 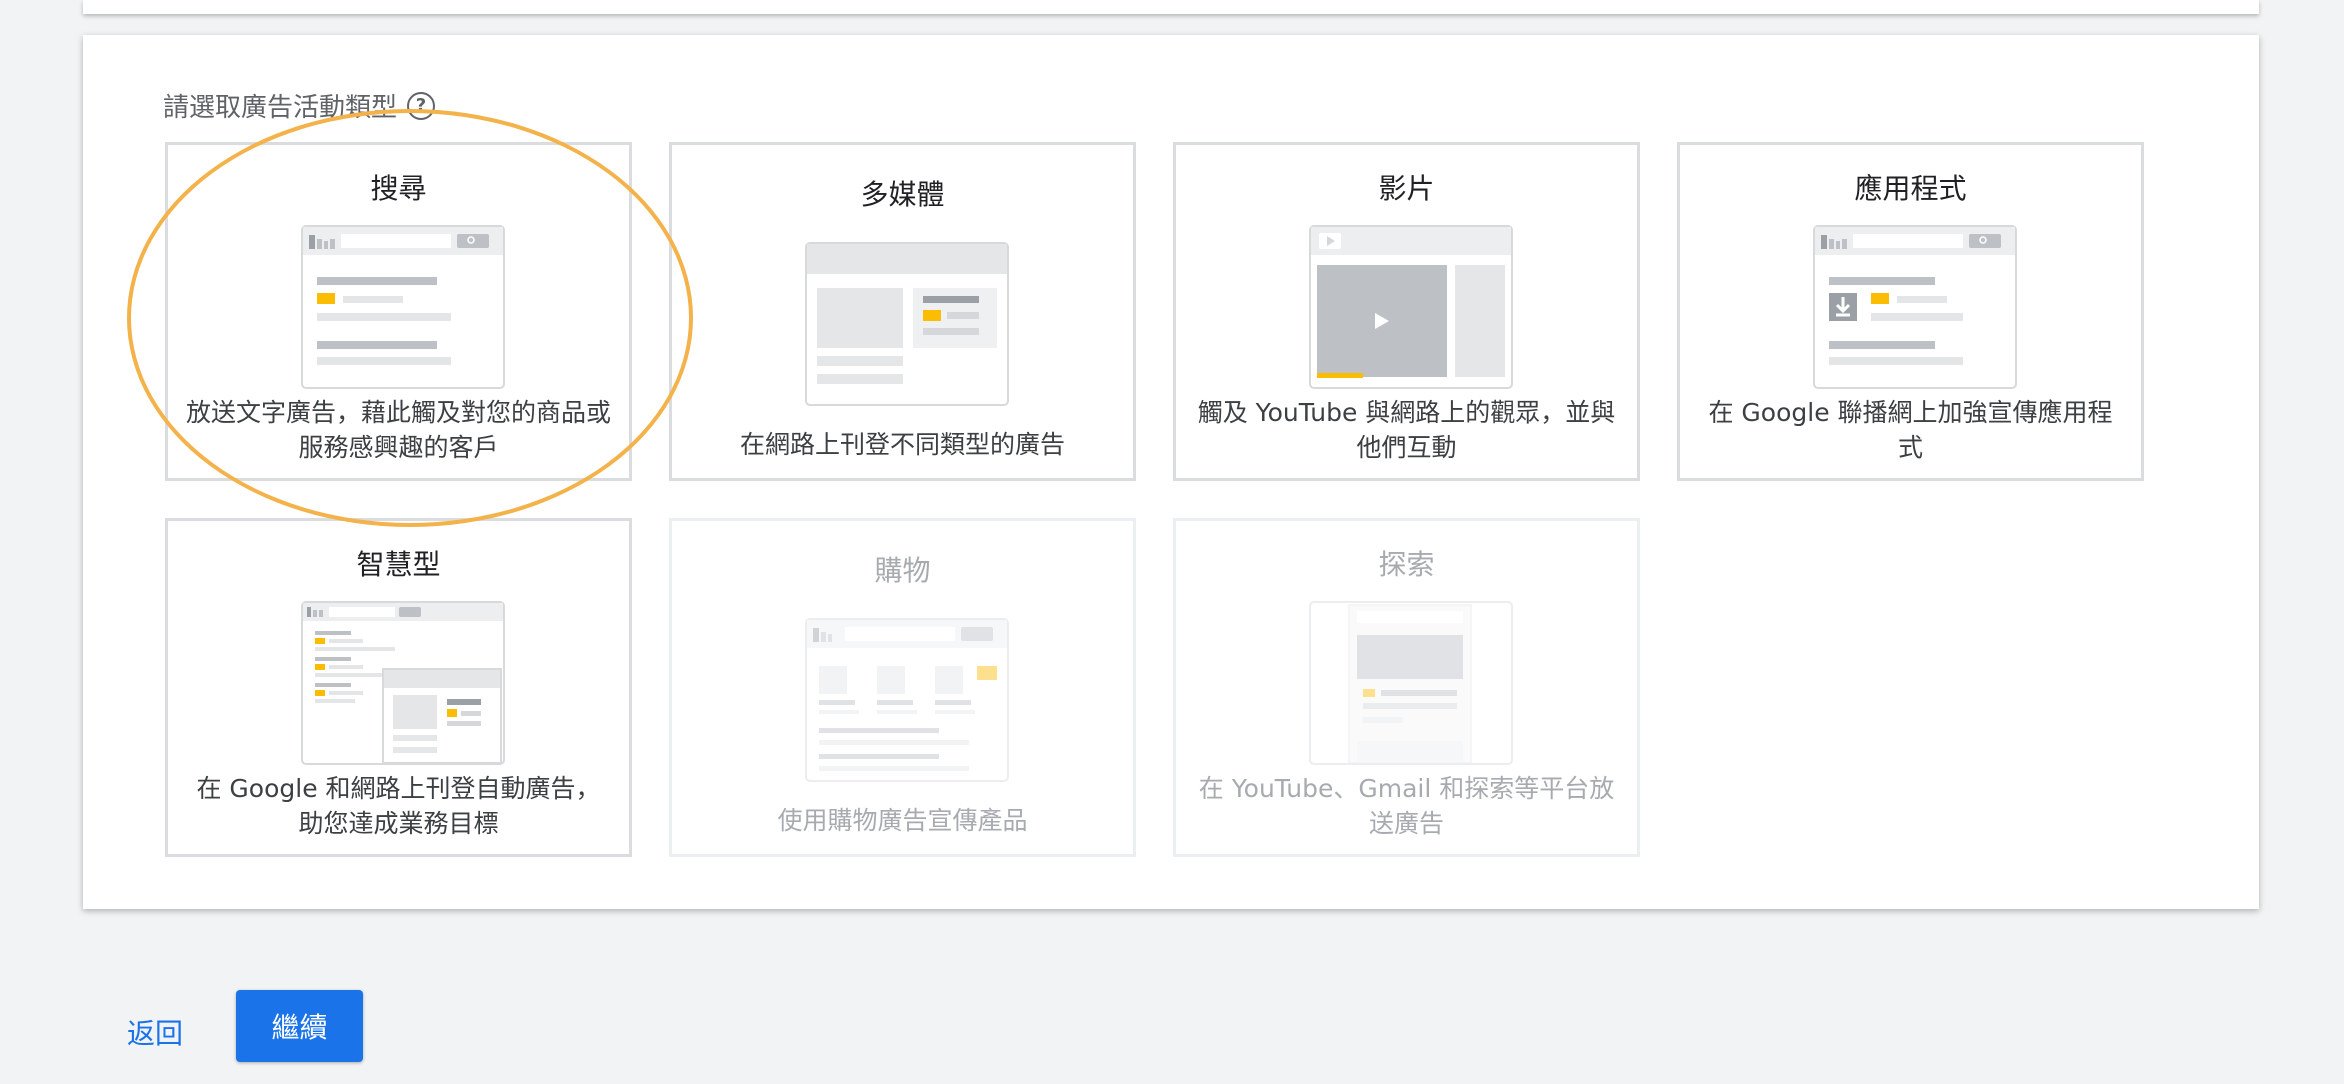 I want to click on card-title: 購物, so click(x=902, y=570).